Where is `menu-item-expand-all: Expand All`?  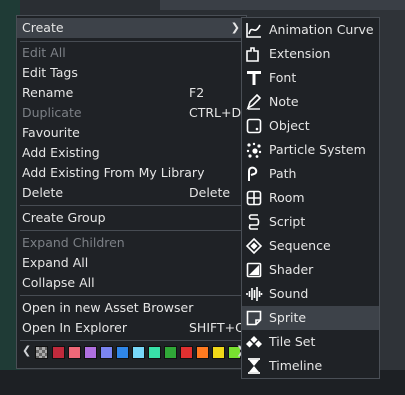 menu-item-expand-all: Expand All is located at coordinates (131, 263).